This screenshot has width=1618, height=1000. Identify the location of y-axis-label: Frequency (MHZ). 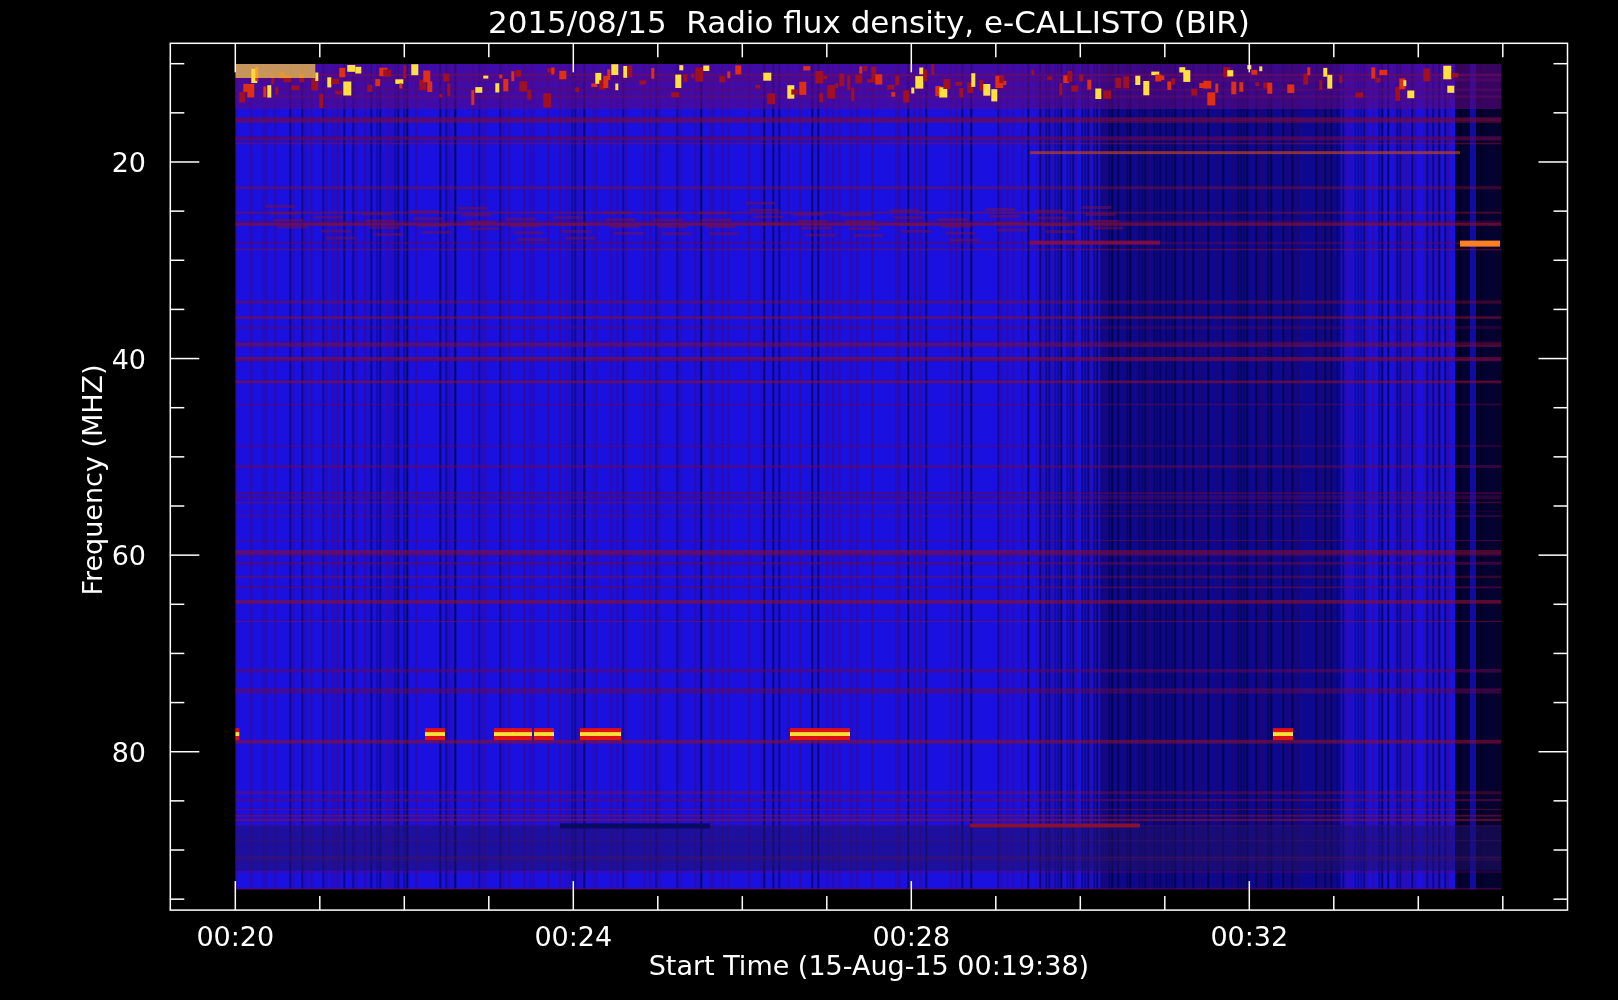
(92, 480).